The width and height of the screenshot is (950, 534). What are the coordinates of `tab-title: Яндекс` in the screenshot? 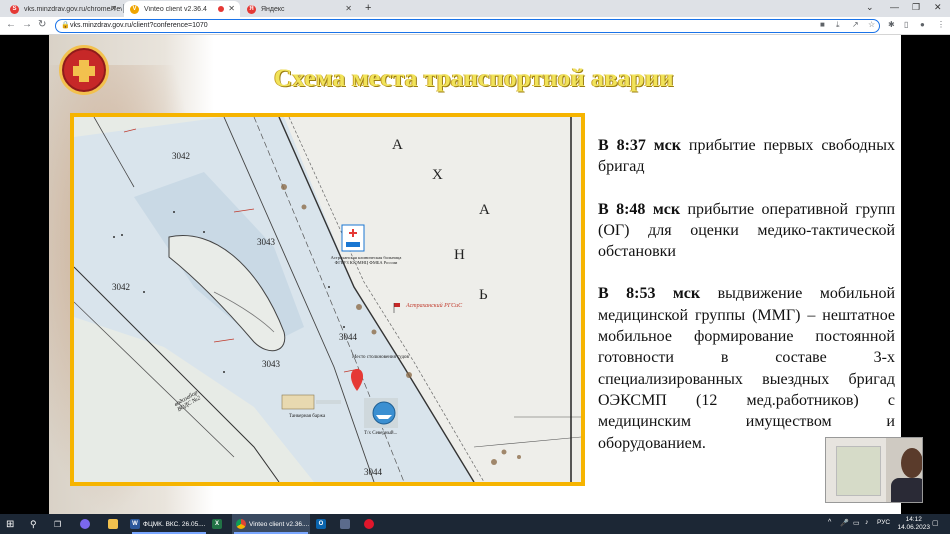 It's located at (273, 9).